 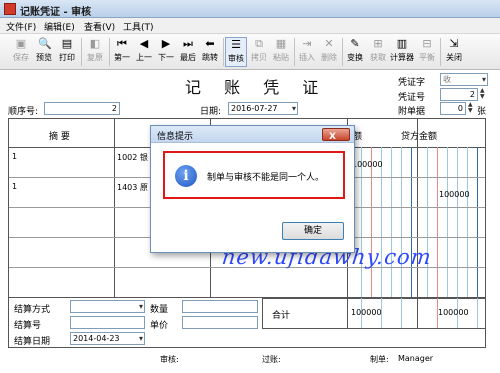 What do you see at coordinates (32, 342) in the screenshot?
I see `settle-date-label: 结算日期` at bounding box center [32, 342].